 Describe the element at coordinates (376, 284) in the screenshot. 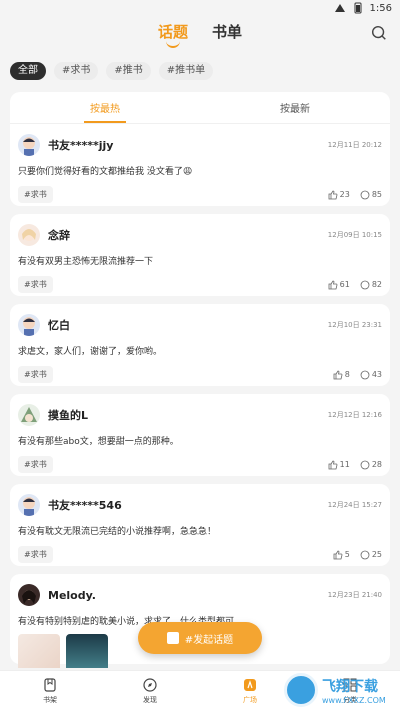

I see `comment-count: 82` at that location.